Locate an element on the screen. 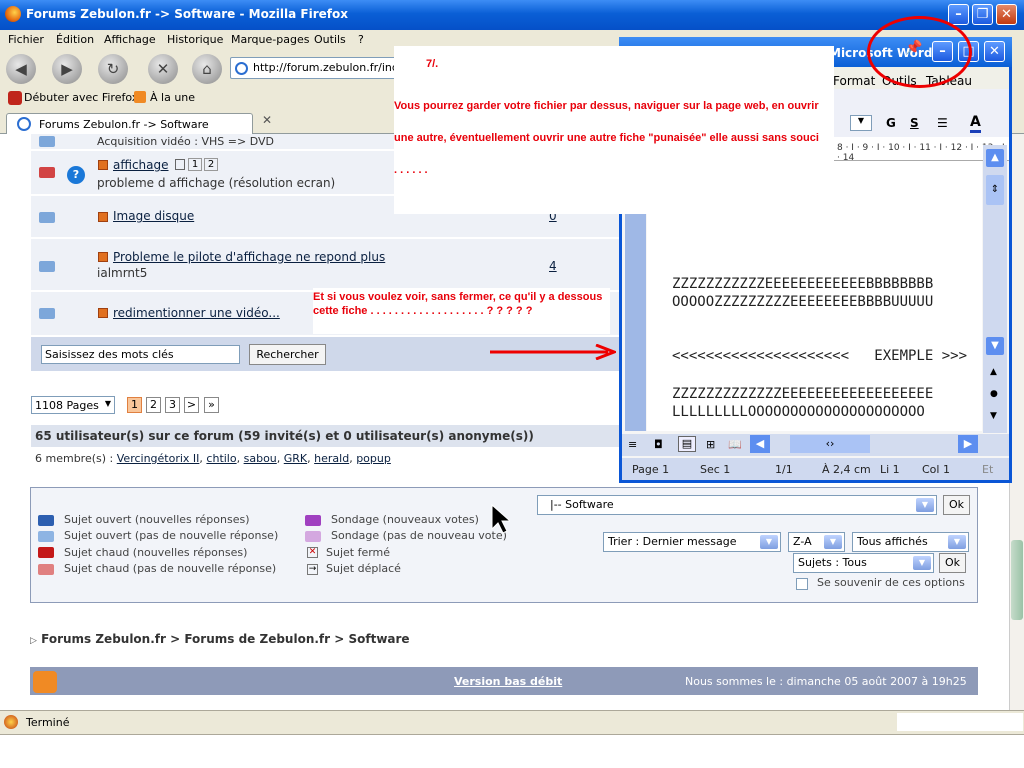  member-link: GRK is located at coordinates (295, 458).